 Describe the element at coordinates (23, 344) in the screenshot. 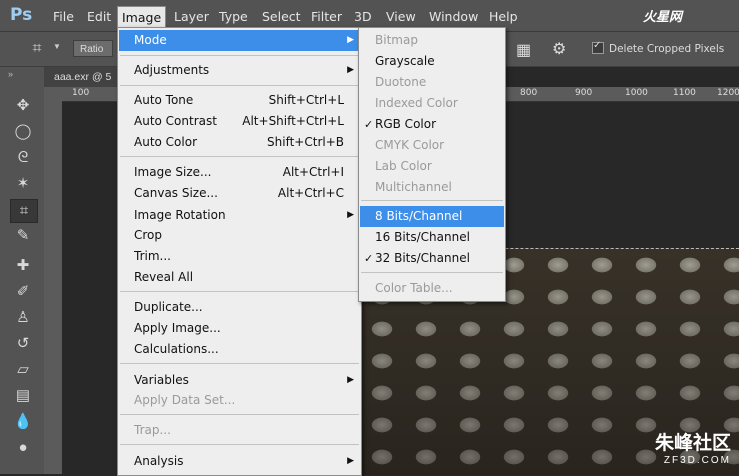

I see `history-brush-icon: ↺` at that location.